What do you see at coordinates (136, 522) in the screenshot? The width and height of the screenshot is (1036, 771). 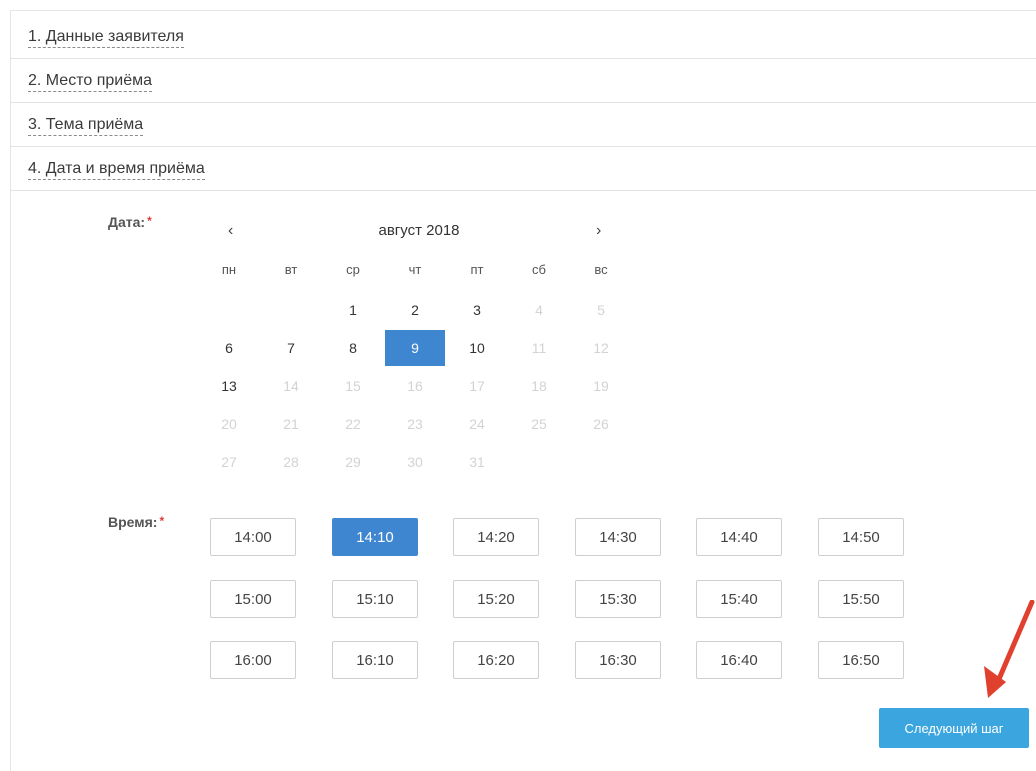 I see `time-label: Время: *` at bounding box center [136, 522].